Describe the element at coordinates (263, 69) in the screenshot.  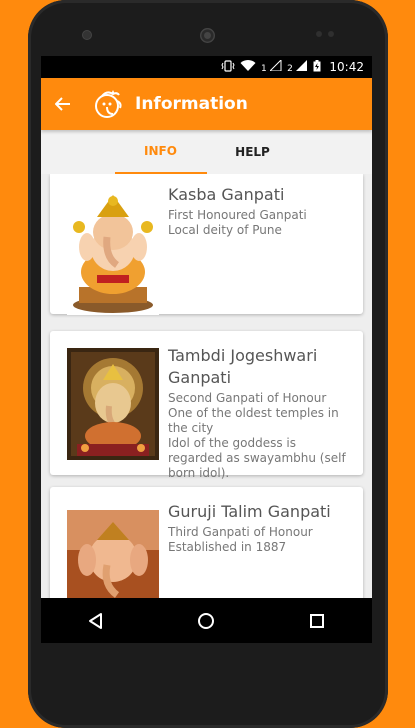
I see `sim1-label: 1` at that location.